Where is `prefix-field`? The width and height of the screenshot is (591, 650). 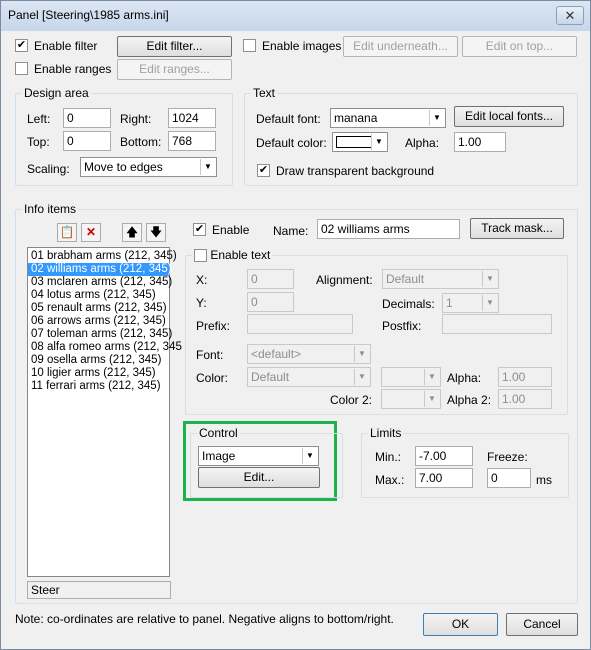
prefix-field is located at coordinates (300, 324).